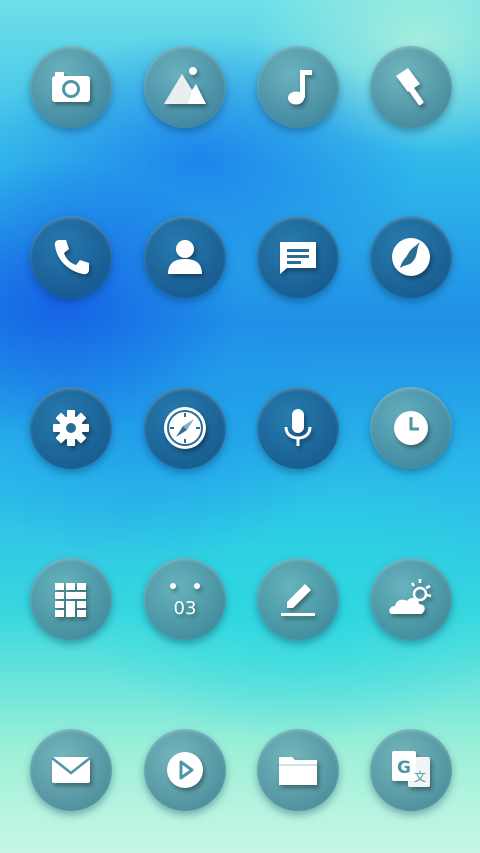 The height and width of the screenshot is (853, 480). I want to click on translate-icon: G 文, so click(411, 769).